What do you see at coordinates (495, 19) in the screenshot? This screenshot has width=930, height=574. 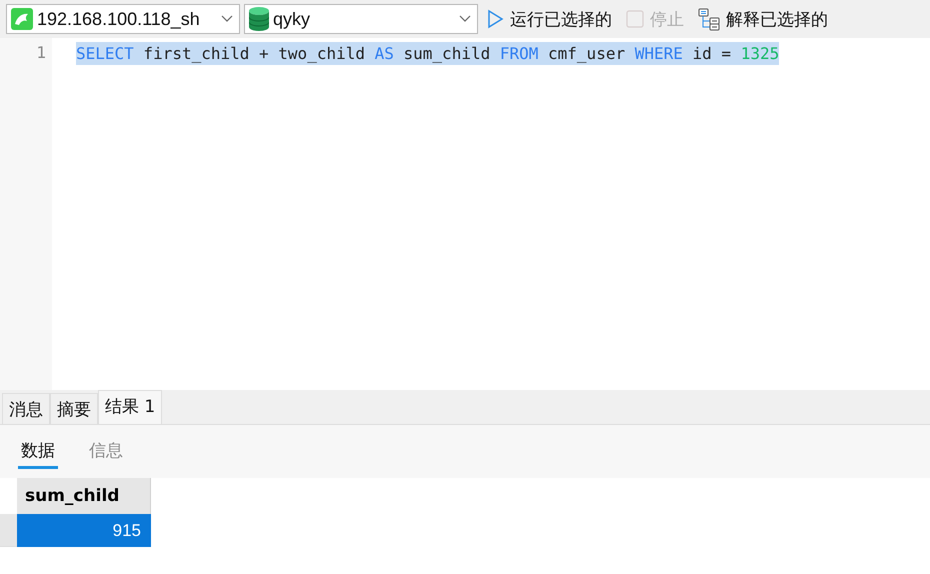 I see `play-icon` at bounding box center [495, 19].